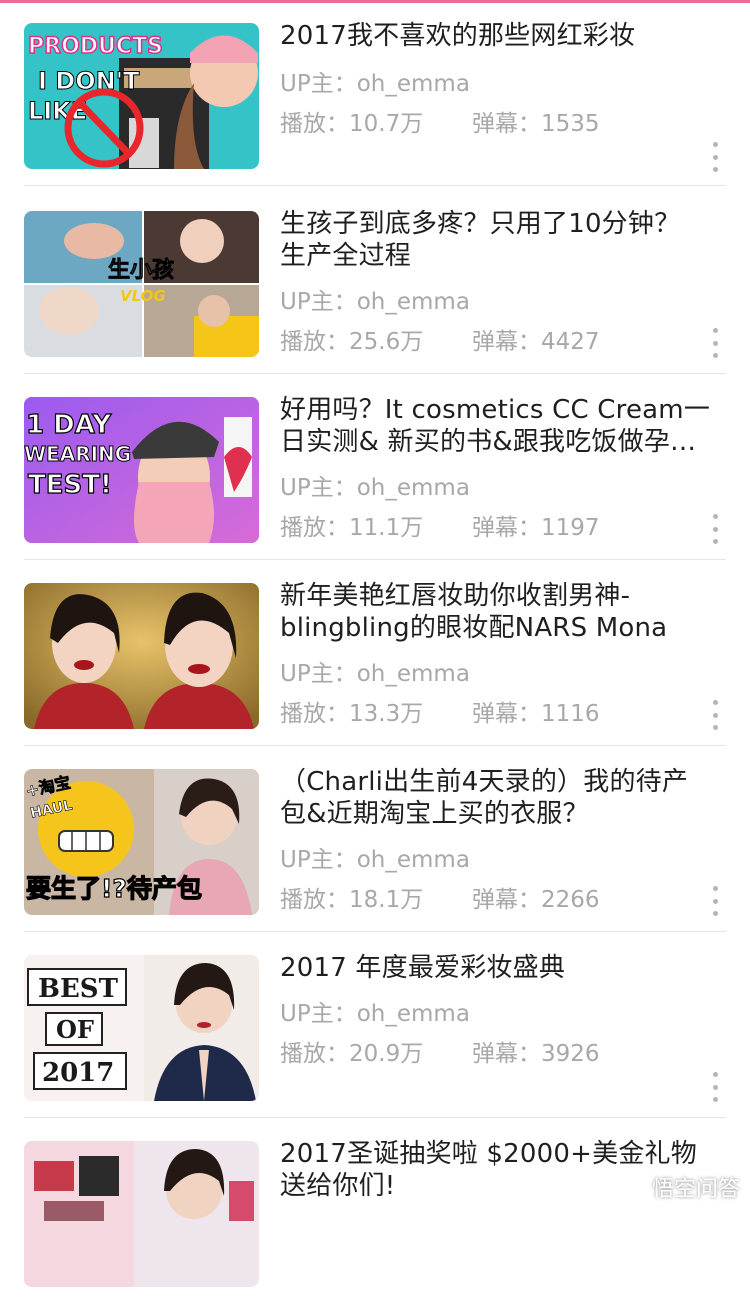 This screenshot has height=1304, width=750. Describe the element at coordinates (495, 410) in the screenshot. I see `title-line: 好用吗？It cosmetics CC Cream一` at that location.